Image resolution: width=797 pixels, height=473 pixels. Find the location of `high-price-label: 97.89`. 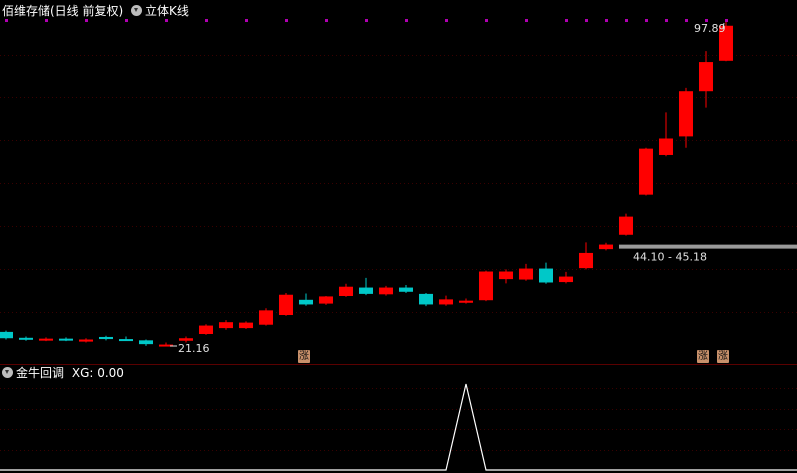

high-price-label: 97.89 is located at coordinates (710, 28).